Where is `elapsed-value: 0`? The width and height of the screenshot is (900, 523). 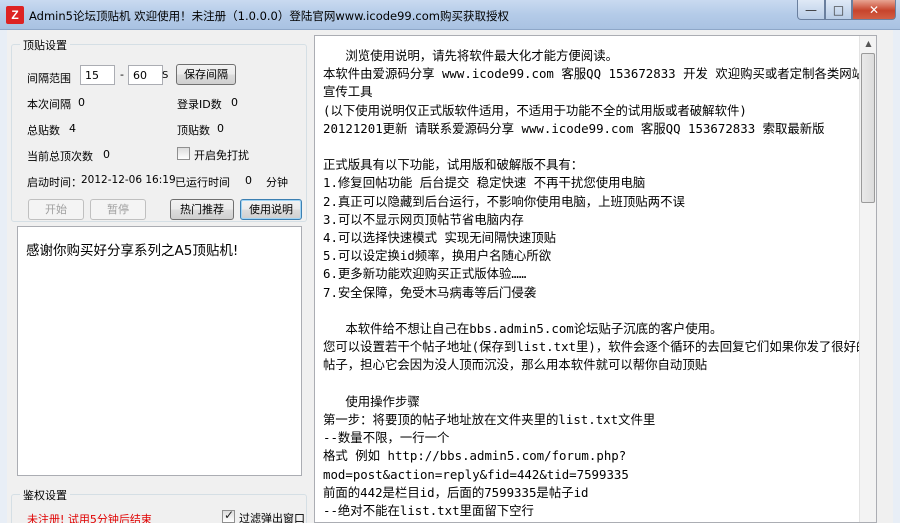 elapsed-value: 0 is located at coordinates (248, 180).